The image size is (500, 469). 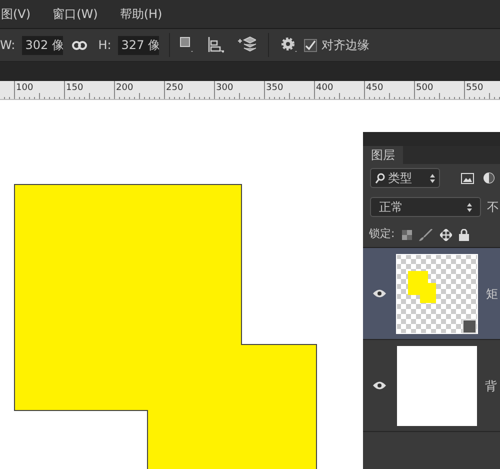 I want to click on layer-row: 矩, so click(x=431, y=294).